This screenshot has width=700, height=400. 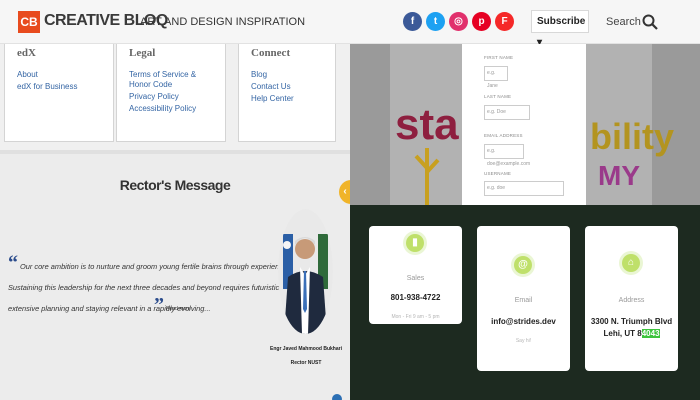 What do you see at coordinates (415, 243) in the screenshot?
I see `phone-icon: ▮` at bounding box center [415, 243].